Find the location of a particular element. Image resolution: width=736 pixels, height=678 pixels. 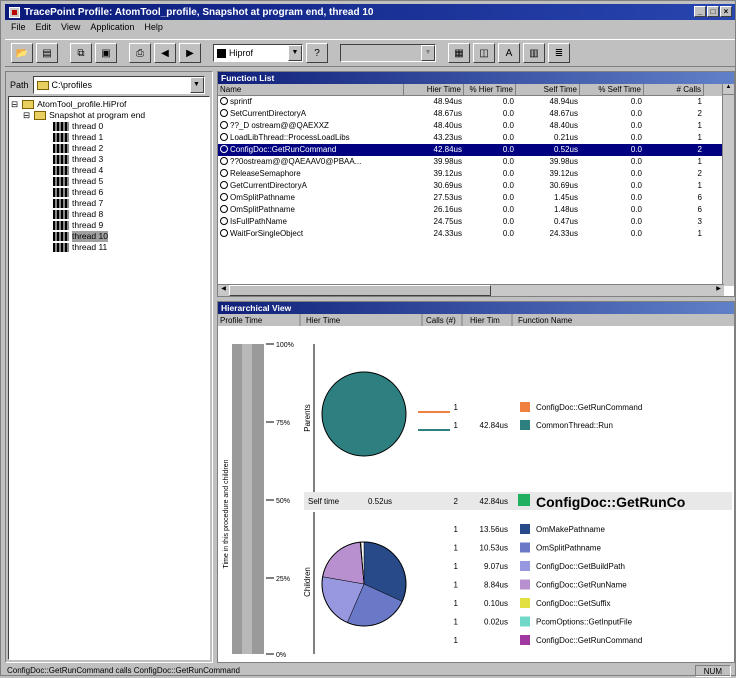

table-row: sprintf 48.94us 0.0 48.94us 0.0 1 is located at coordinates (476, 102).